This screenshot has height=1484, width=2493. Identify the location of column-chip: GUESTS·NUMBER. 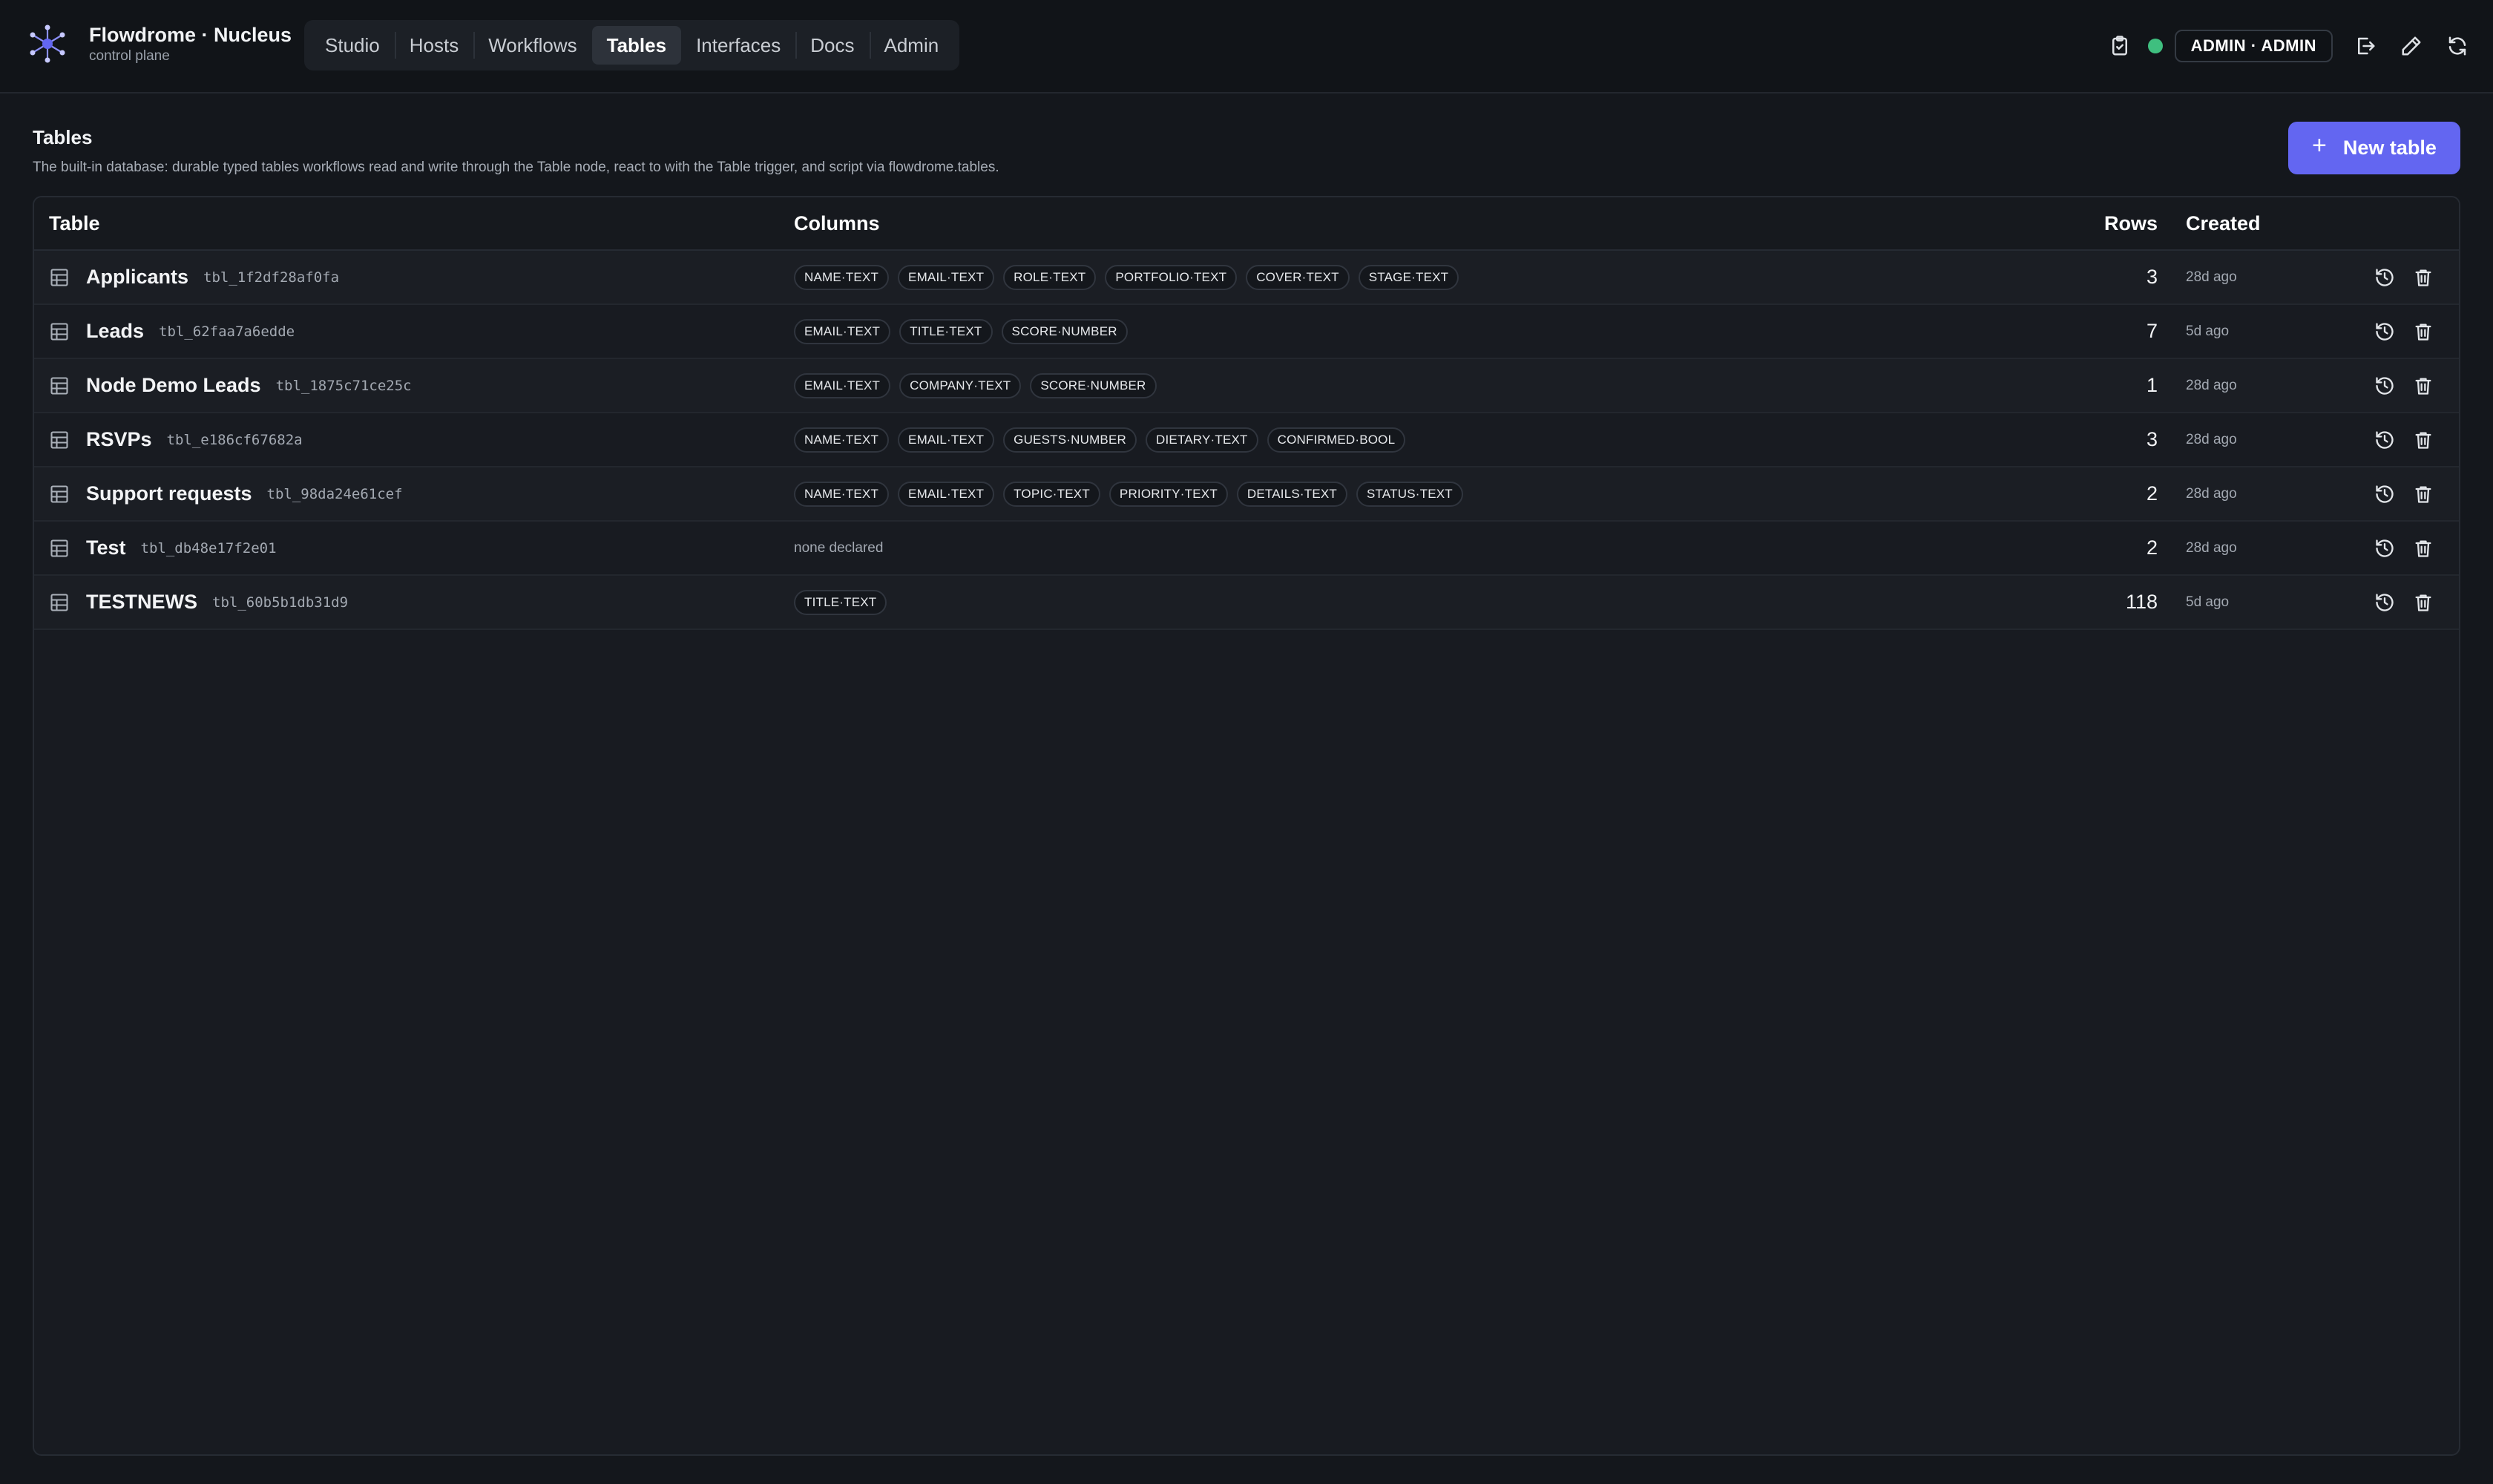
(1070, 440).